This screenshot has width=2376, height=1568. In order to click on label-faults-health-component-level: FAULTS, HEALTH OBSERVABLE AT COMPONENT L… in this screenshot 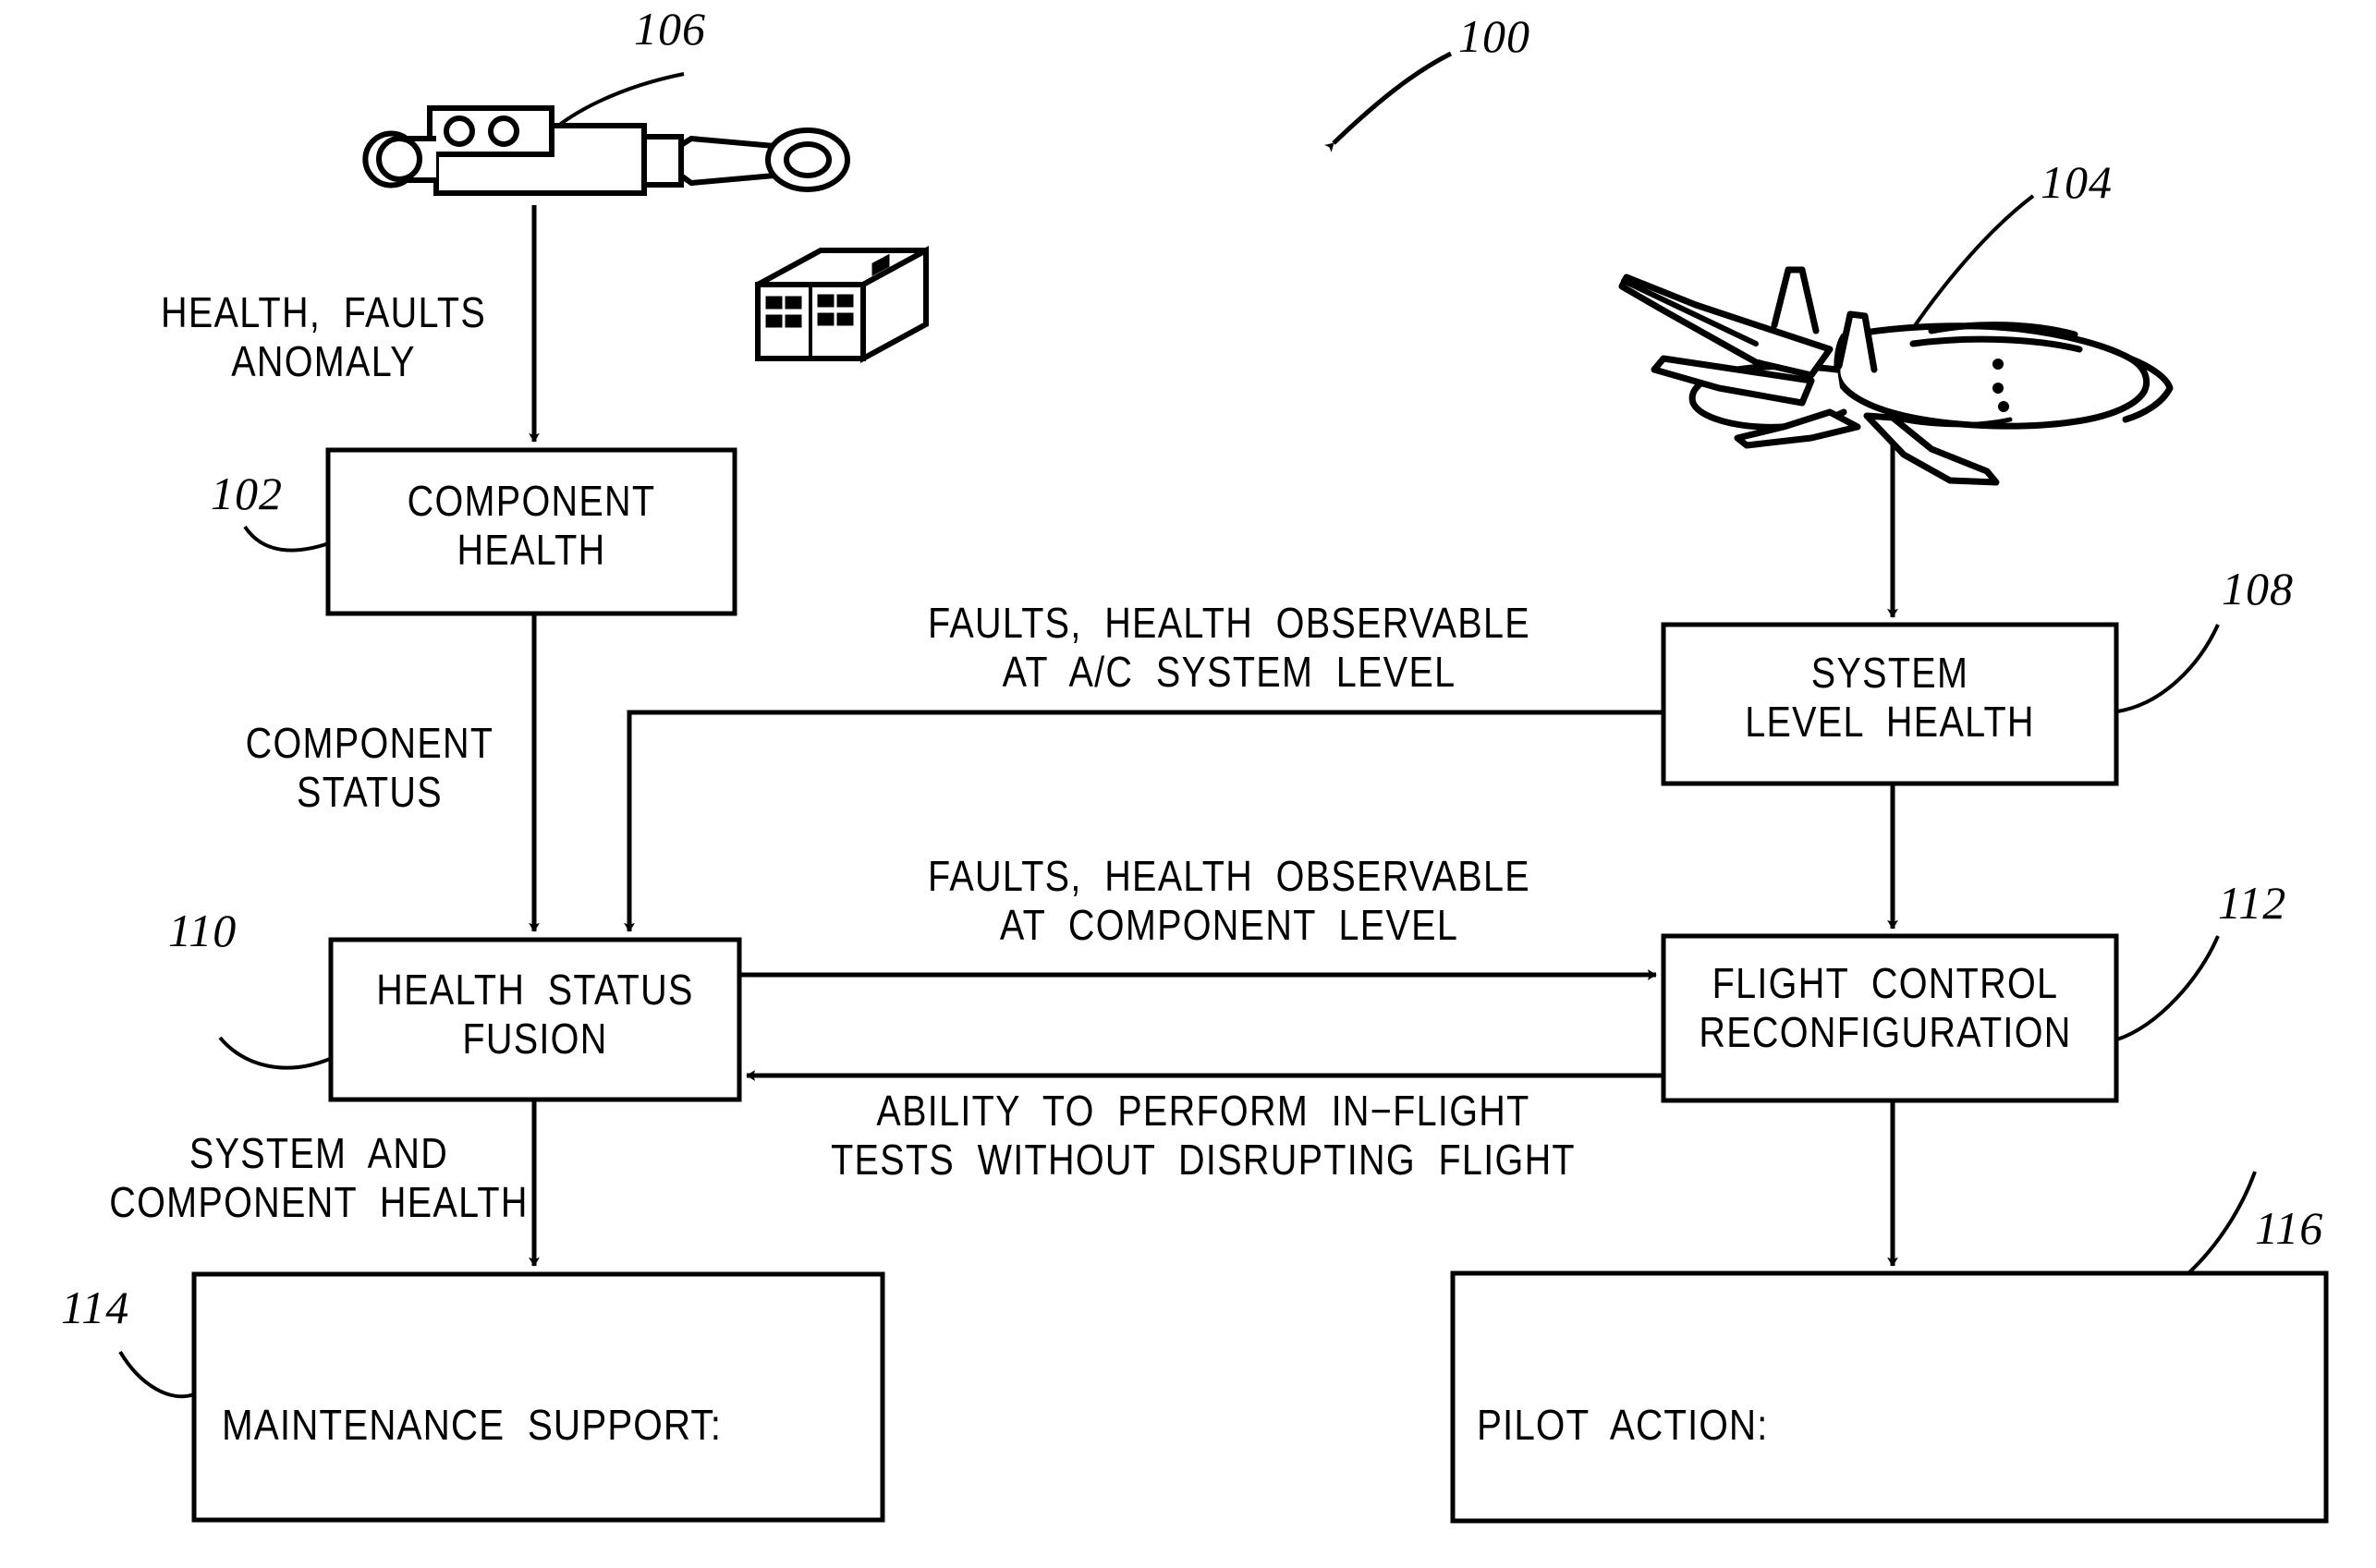, I will do `click(1229, 901)`.